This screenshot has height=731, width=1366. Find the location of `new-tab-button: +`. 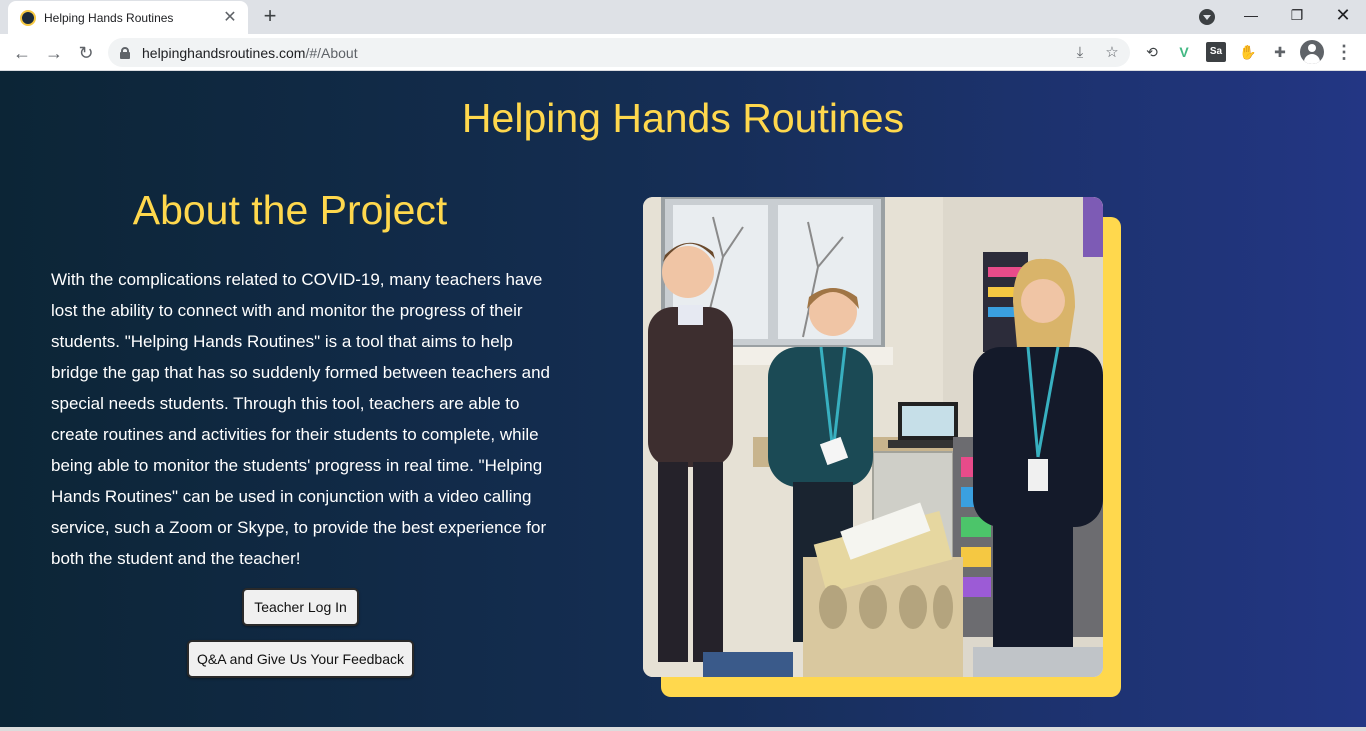

new-tab-button: + is located at coordinates (270, 16).